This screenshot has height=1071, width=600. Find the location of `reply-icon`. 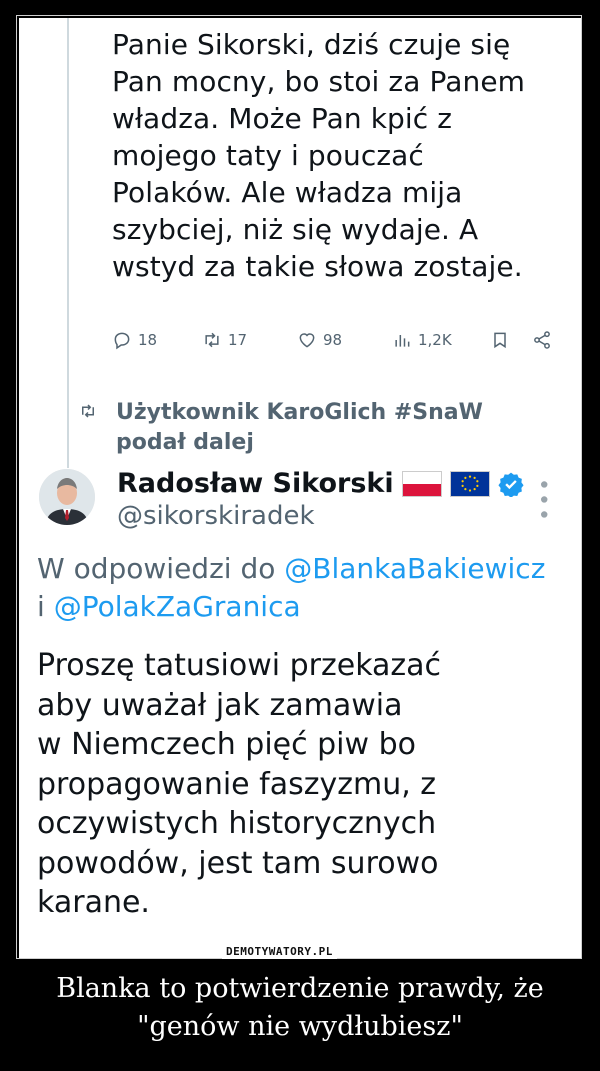

reply-icon is located at coordinates (122, 341).